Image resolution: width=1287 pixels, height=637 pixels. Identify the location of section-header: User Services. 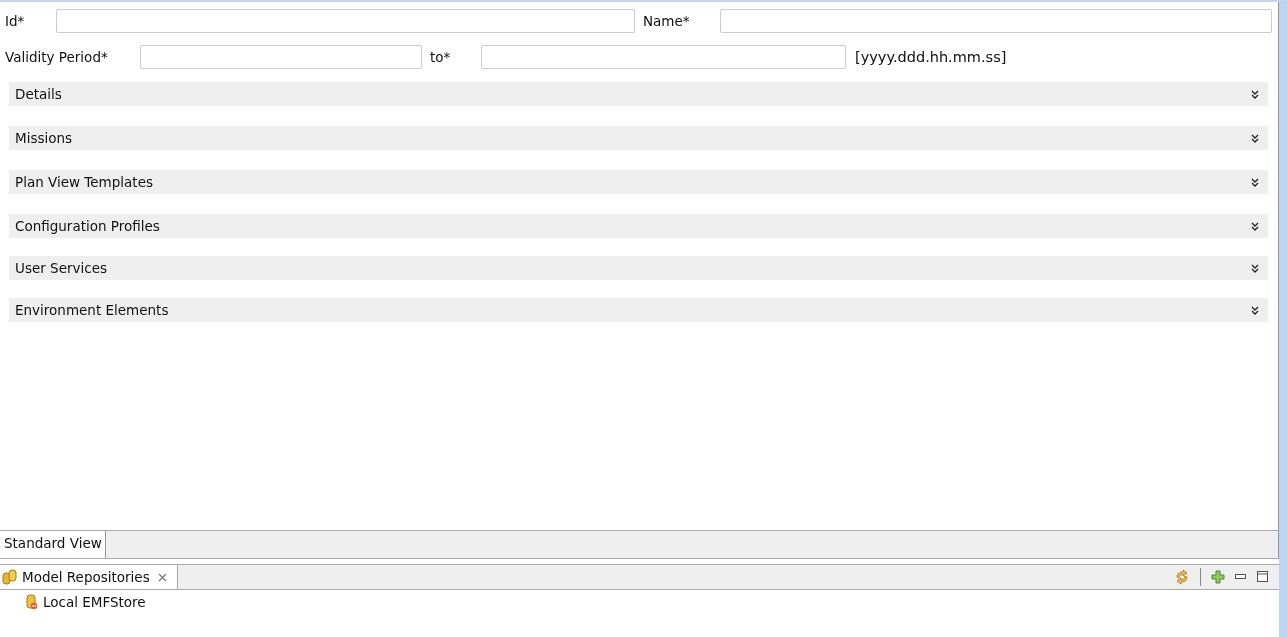
(638, 268).